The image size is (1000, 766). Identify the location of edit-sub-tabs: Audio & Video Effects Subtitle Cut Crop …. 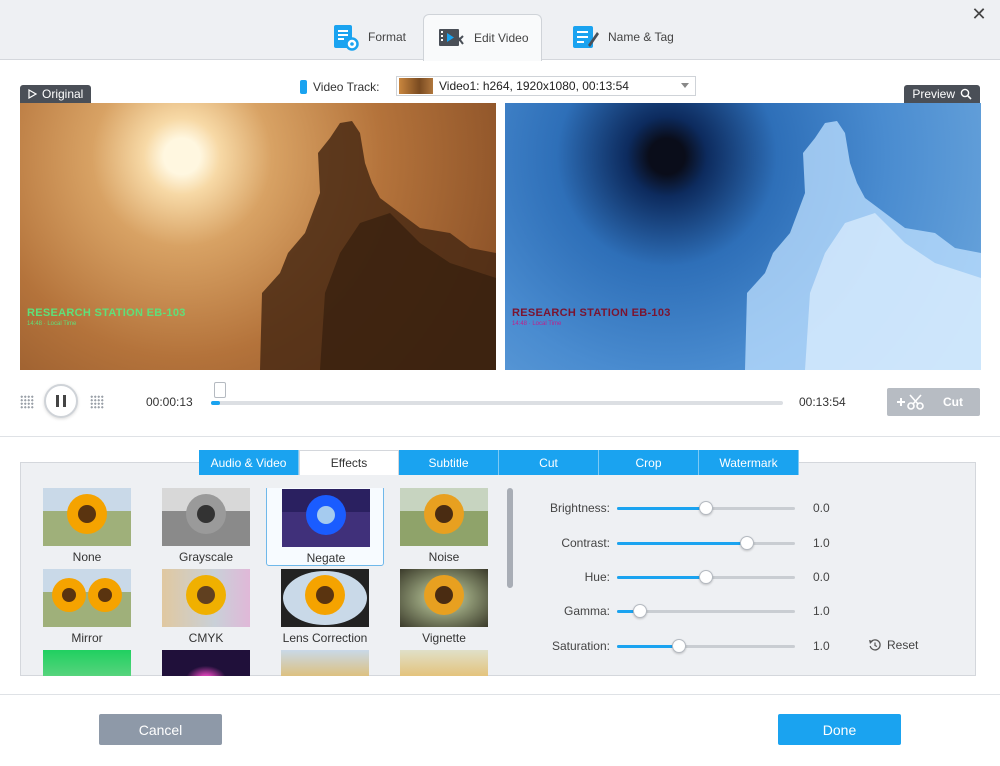
(499, 462).